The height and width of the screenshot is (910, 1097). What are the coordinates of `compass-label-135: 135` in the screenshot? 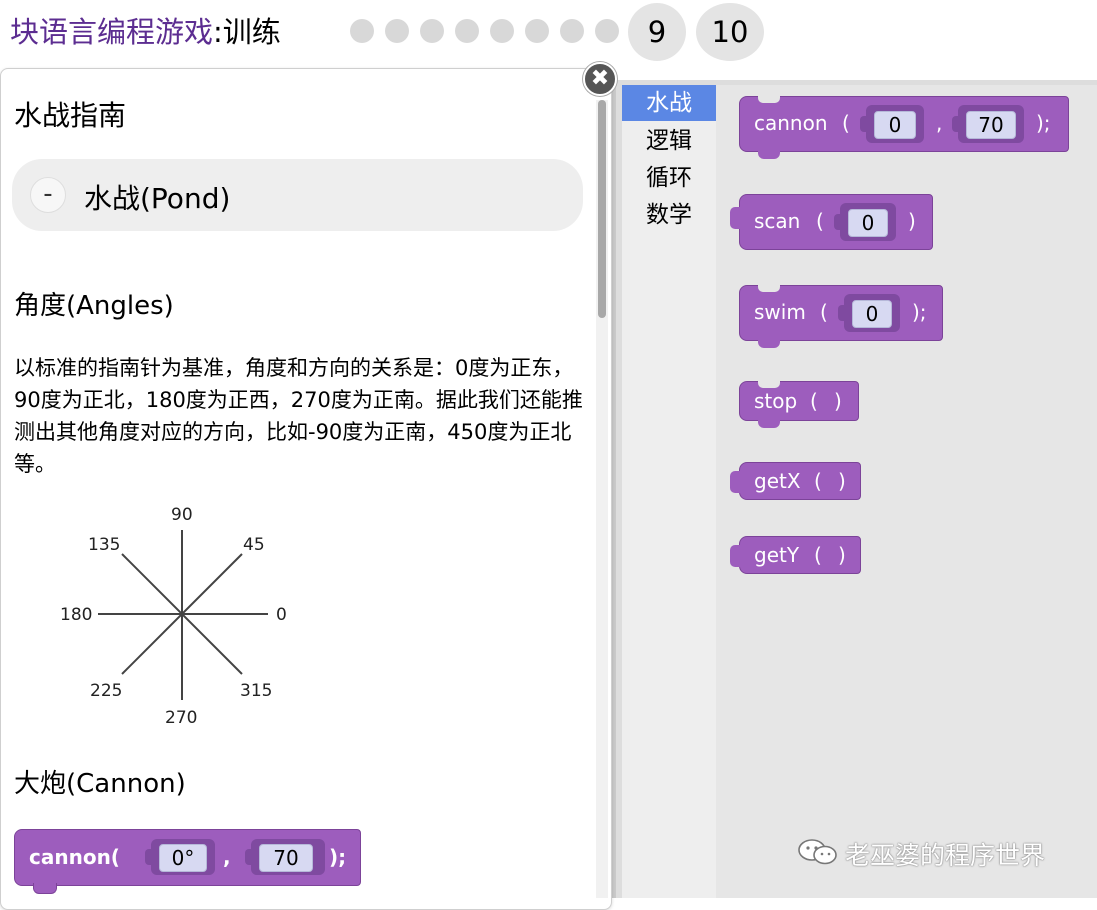 It's located at (104, 545).